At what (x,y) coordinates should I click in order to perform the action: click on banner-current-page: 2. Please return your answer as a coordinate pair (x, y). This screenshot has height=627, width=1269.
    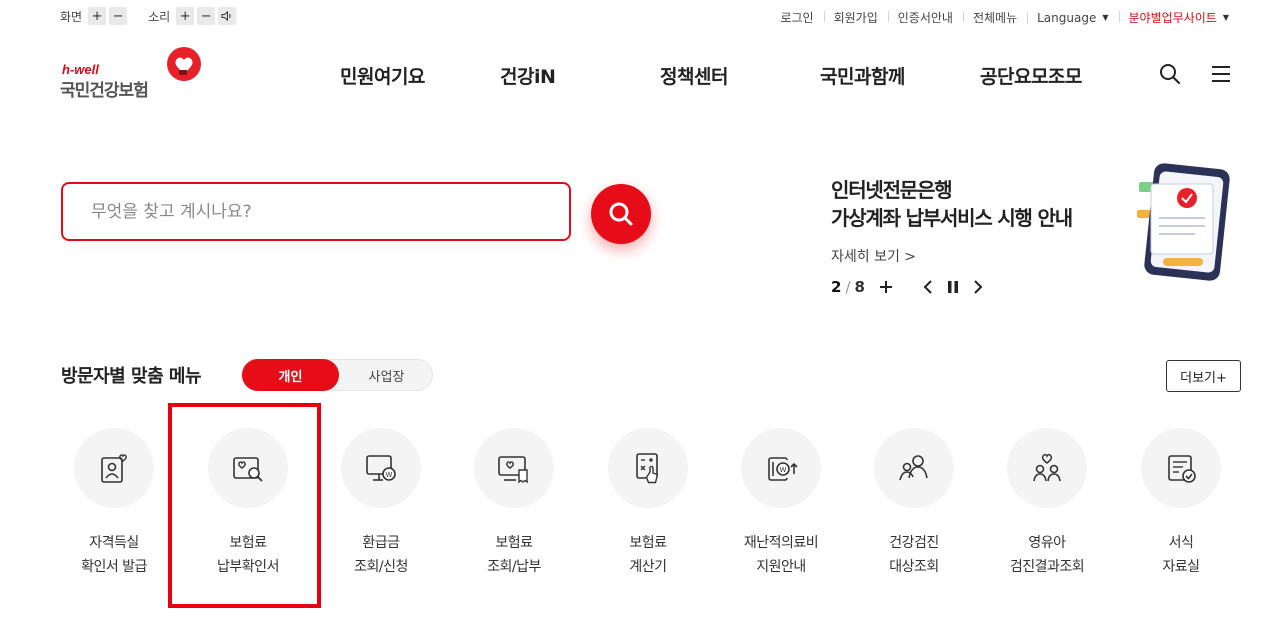
    Looking at the image, I should click on (836, 287).